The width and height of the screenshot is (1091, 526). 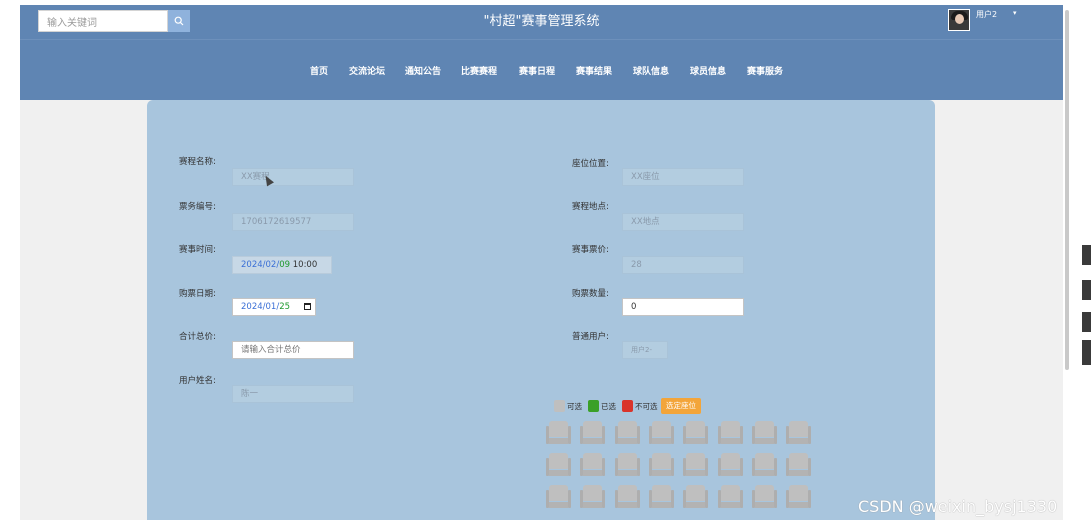 What do you see at coordinates (590, 337) in the screenshot?
I see `normal-user-label: 普通用户:` at bounding box center [590, 337].